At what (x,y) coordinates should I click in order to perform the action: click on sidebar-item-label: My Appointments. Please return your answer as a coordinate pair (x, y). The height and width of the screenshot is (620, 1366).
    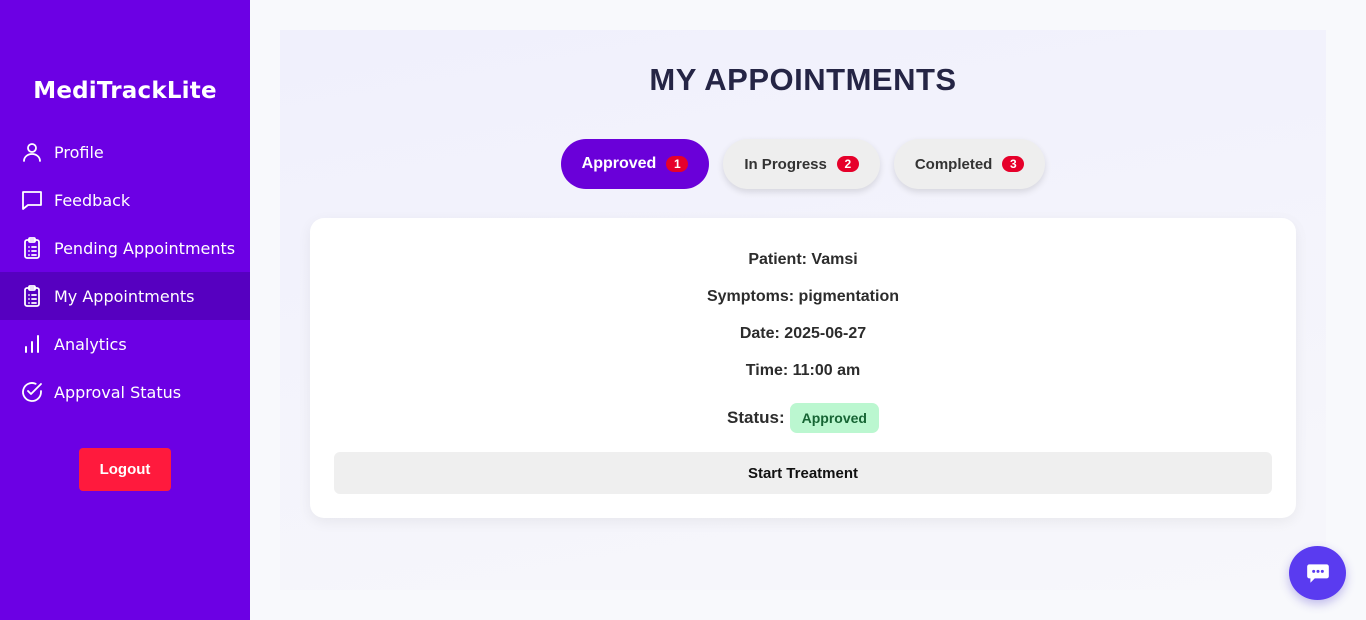
    Looking at the image, I should click on (124, 296).